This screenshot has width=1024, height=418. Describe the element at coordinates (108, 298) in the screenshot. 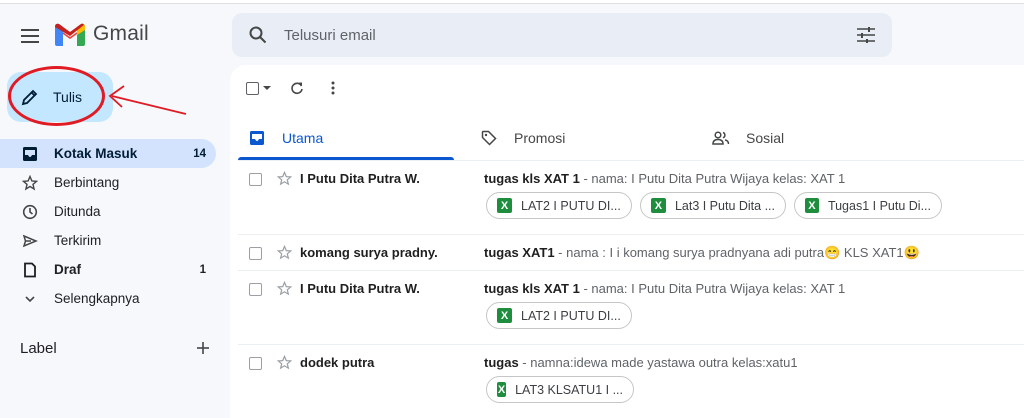

I see `sidebar-item-more: Selengkapnya` at that location.